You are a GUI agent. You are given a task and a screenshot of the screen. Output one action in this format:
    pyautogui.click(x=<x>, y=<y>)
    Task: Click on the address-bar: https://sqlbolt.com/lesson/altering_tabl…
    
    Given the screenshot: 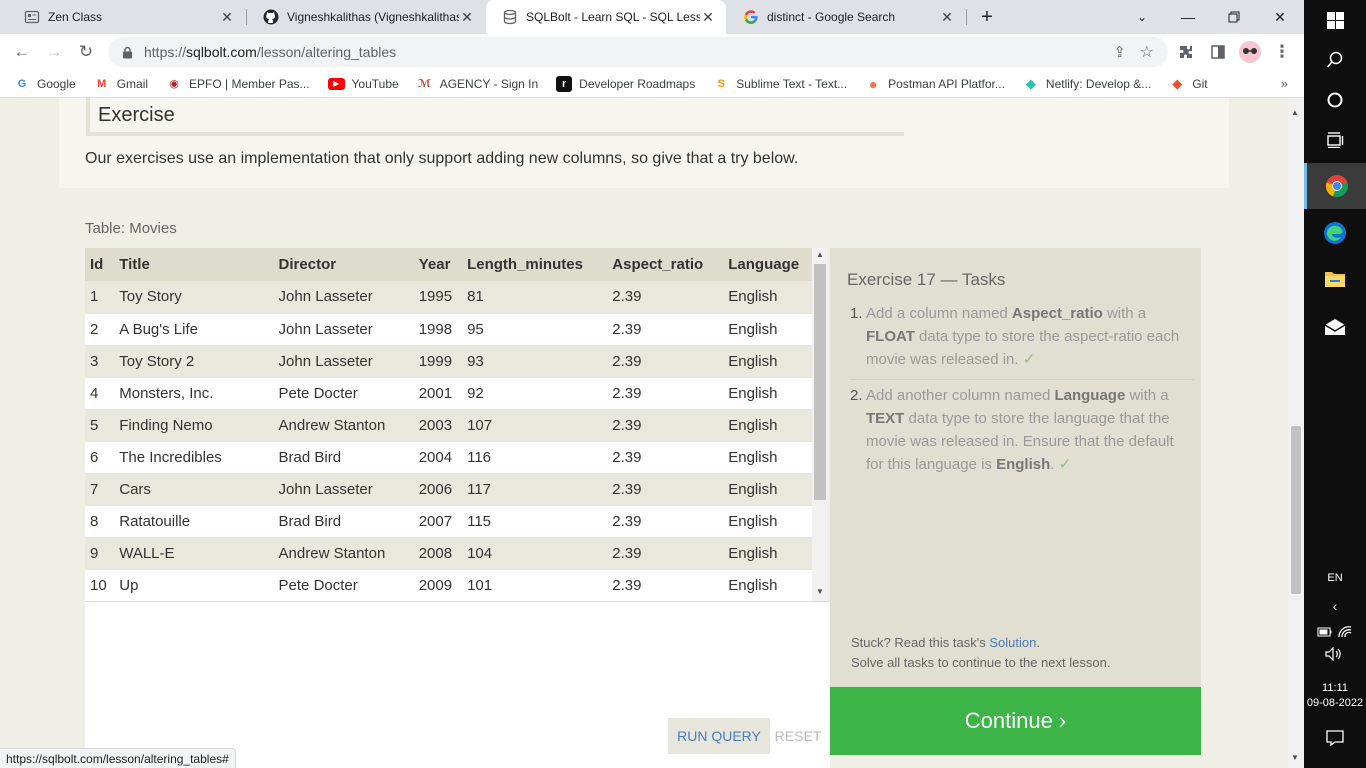 What is the action you would take?
    pyautogui.click(x=638, y=52)
    